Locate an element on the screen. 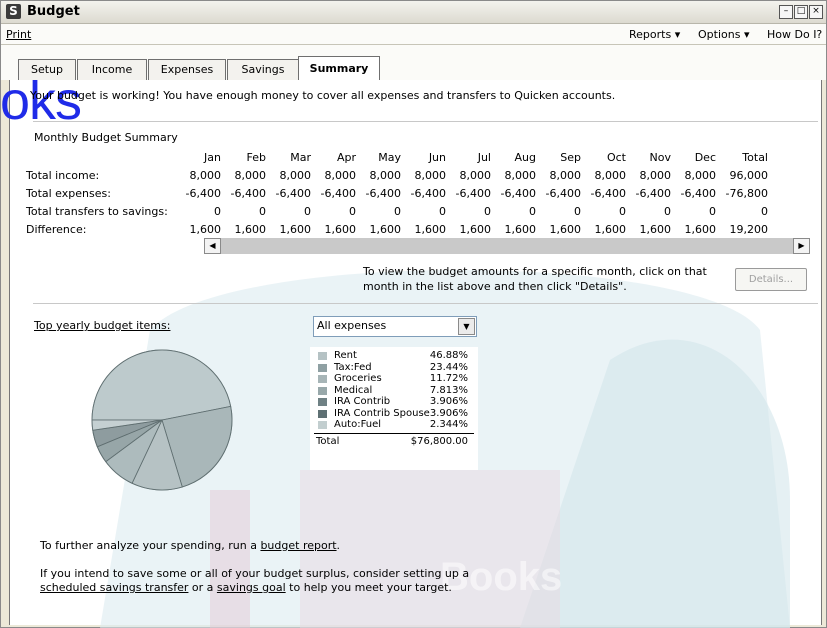 The height and width of the screenshot is (628, 827). row-label: Total expenses: is located at coordinates (68, 193).